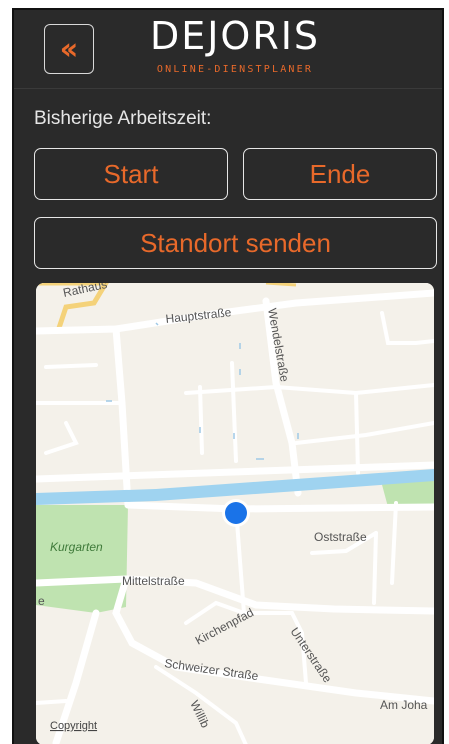 This screenshot has width=449, height=744. Describe the element at coordinates (76, 547) in the screenshot. I see `park-label-kurgarten: Kurgarten` at that location.